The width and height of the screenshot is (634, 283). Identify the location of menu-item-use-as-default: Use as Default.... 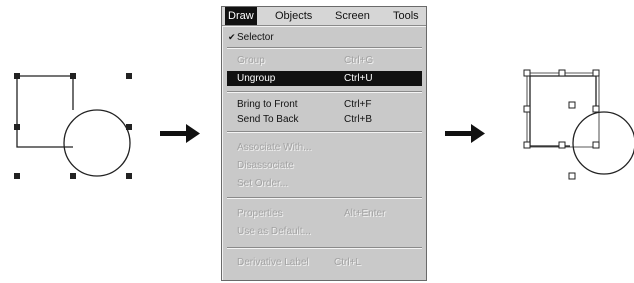
(324, 231).